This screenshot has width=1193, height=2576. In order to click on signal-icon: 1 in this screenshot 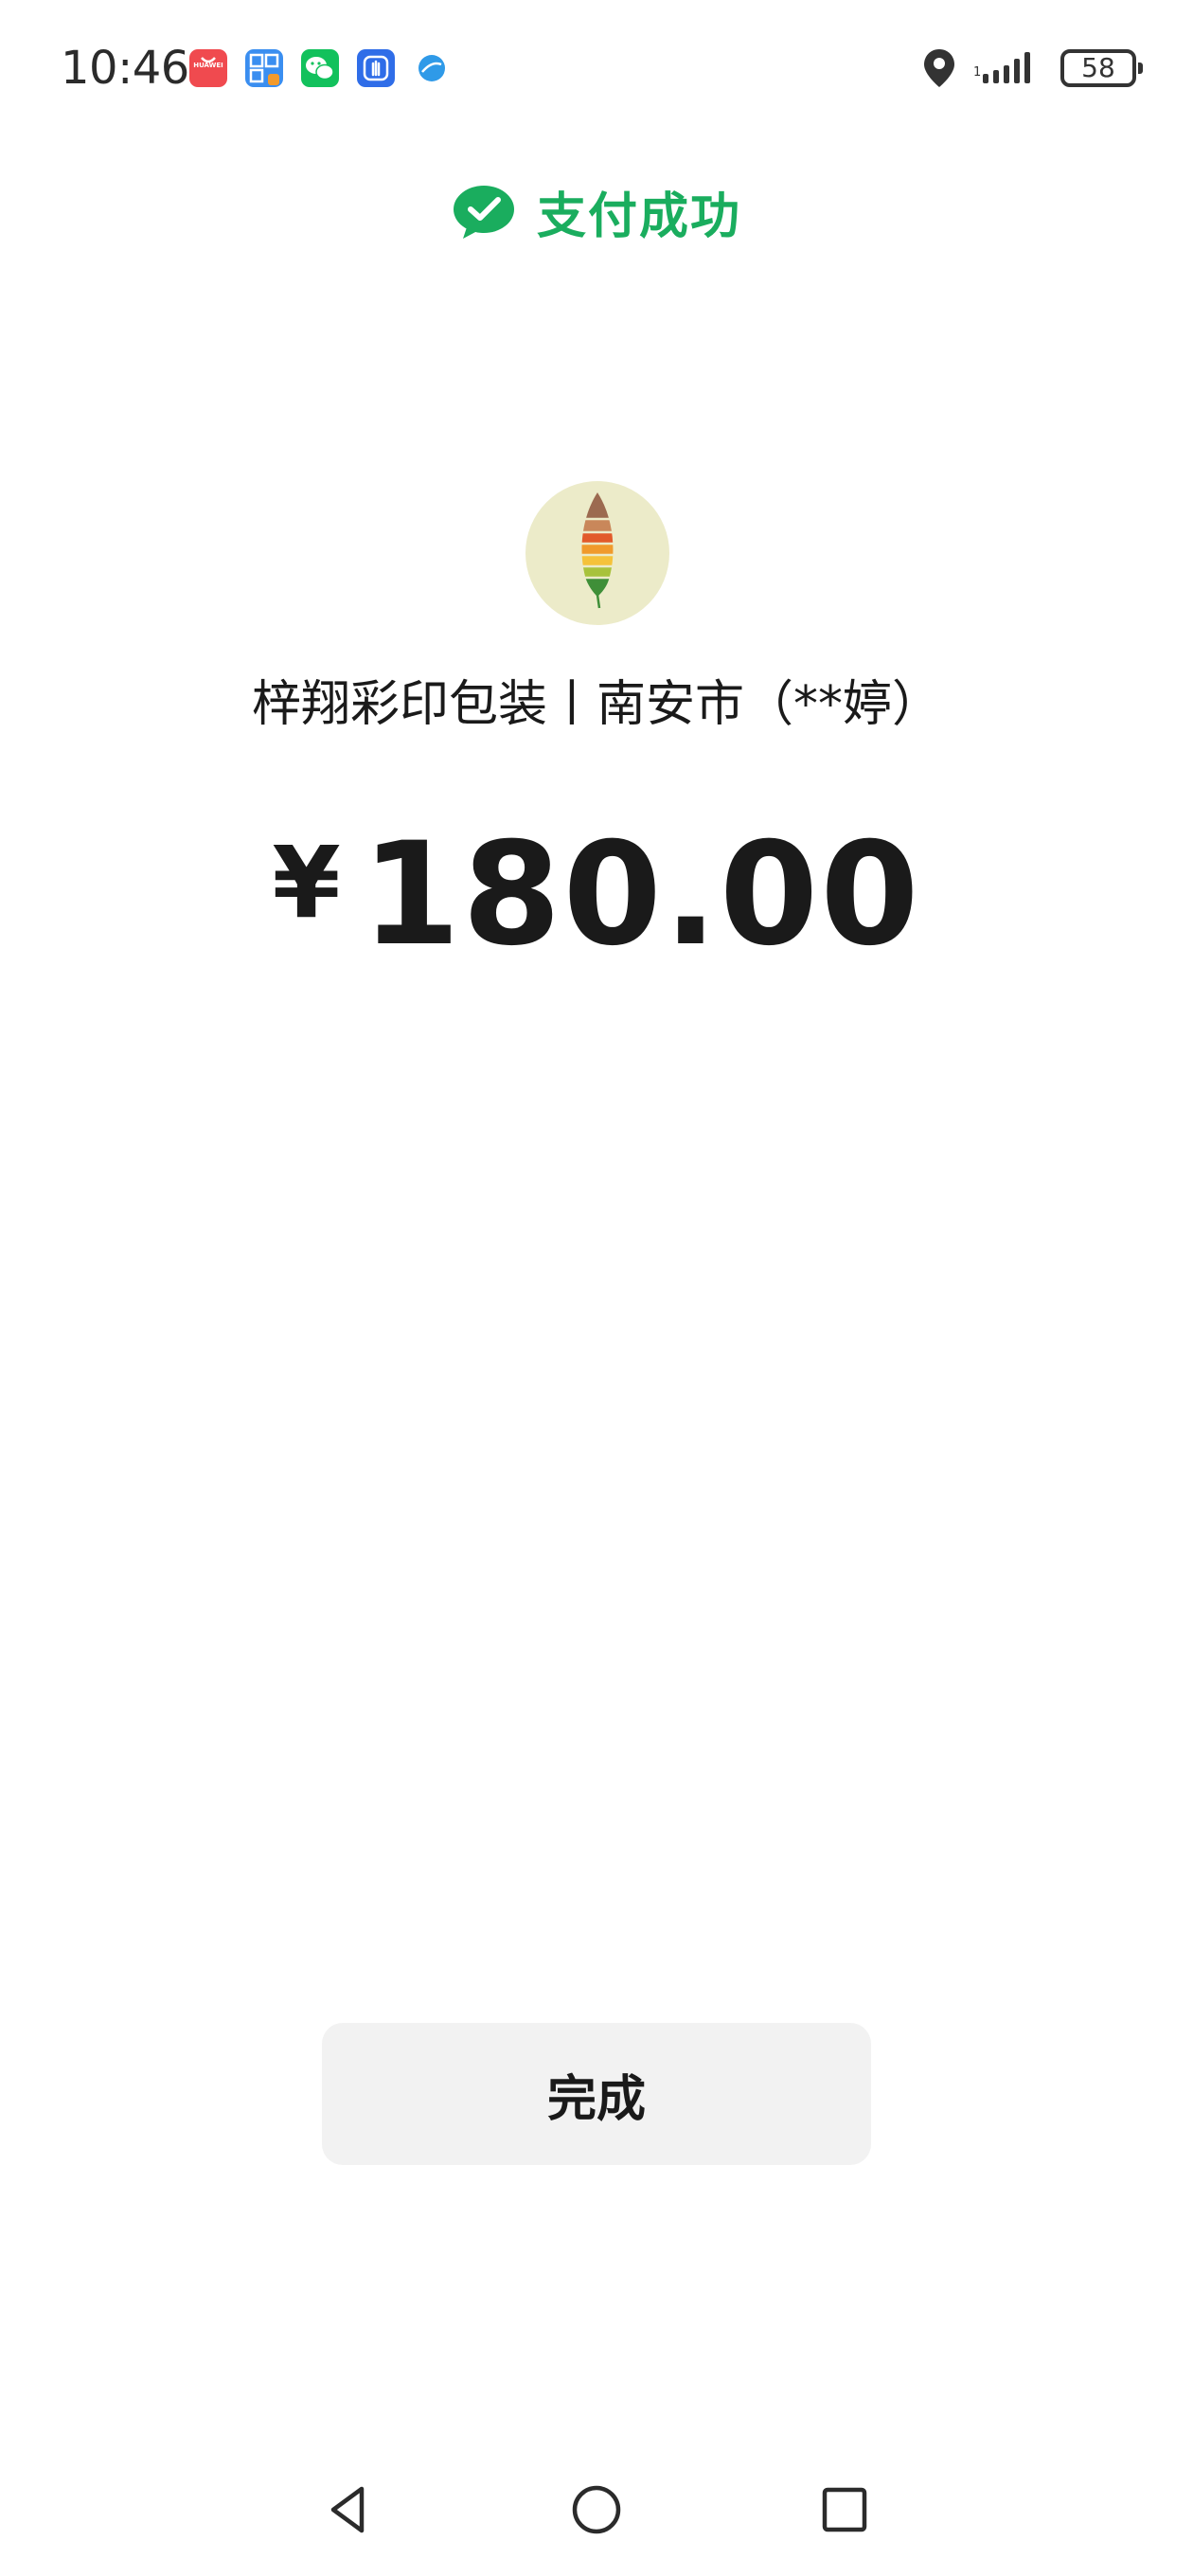, I will do `click(1001, 67)`.